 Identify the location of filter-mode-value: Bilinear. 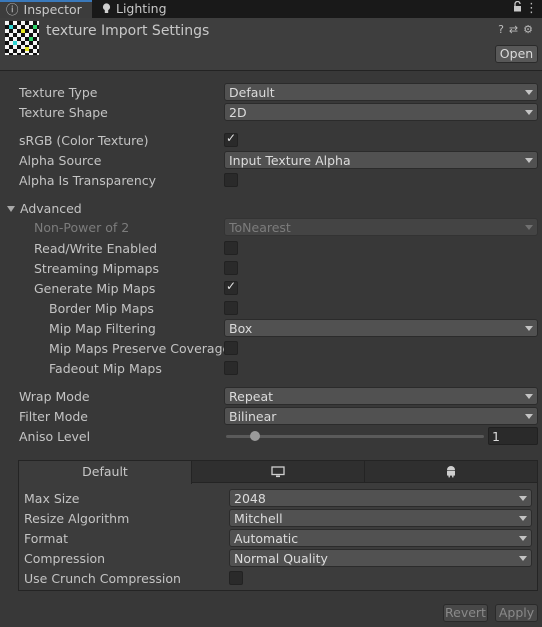
(253, 416).